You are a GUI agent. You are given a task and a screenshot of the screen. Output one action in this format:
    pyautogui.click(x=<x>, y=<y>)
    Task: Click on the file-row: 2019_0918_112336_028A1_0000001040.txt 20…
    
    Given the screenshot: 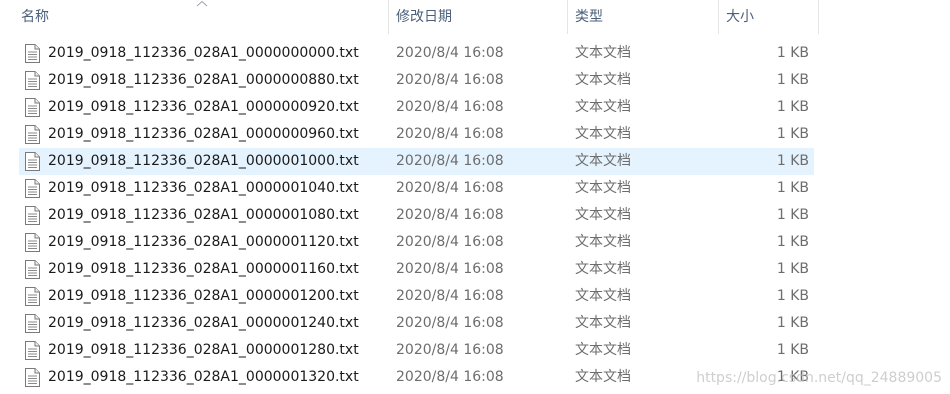 What is the action you would take?
    pyautogui.click(x=475, y=188)
    